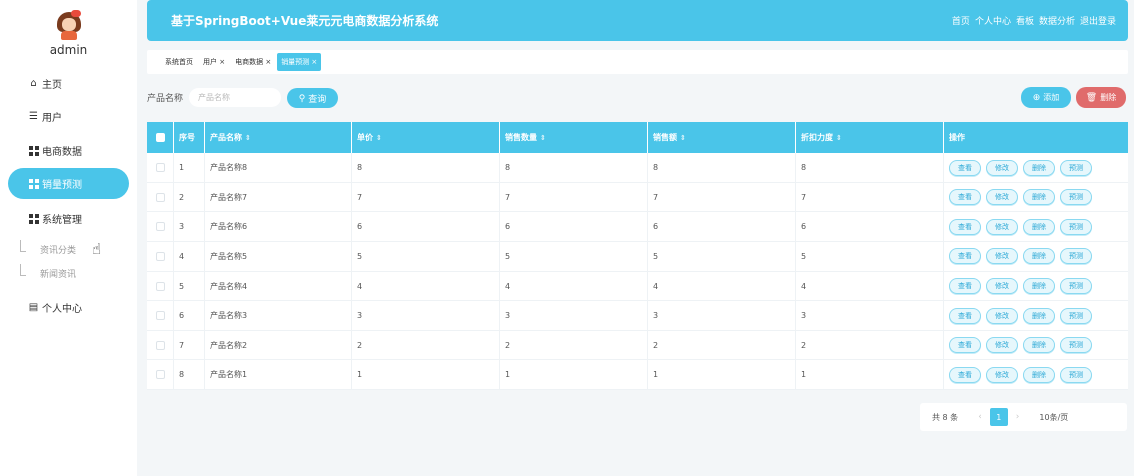  Describe the element at coordinates (1098, 20) in the screenshot. I see `header-link-logout: 退出登录` at that location.